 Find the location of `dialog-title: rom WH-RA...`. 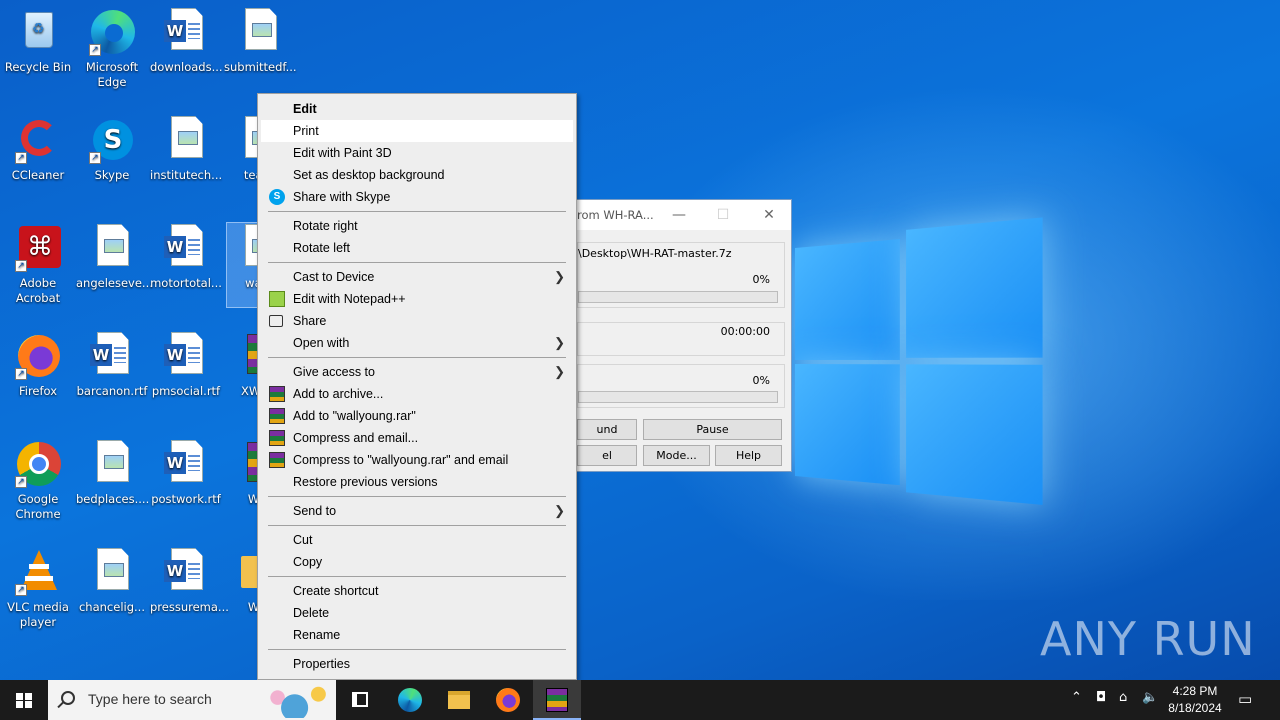

dialog-title: rom WH-RA... is located at coordinates (615, 215).